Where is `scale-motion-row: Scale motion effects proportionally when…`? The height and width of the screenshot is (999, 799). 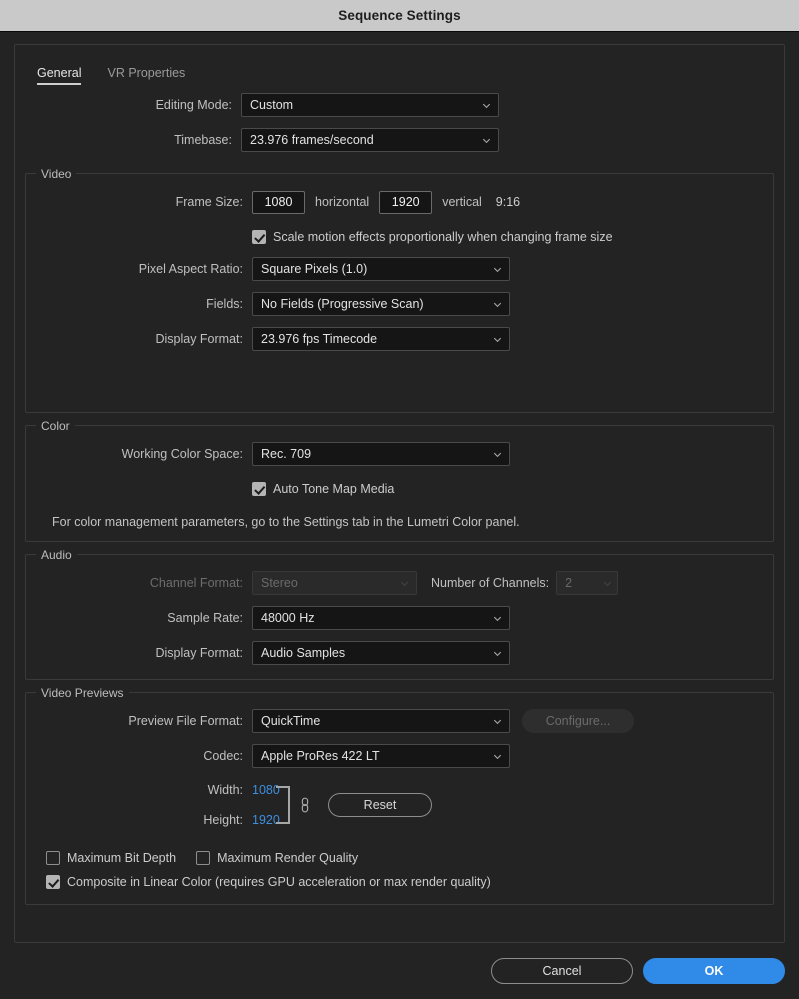
scale-motion-row: Scale motion effects proportionally when… is located at coordinates (399, 237).